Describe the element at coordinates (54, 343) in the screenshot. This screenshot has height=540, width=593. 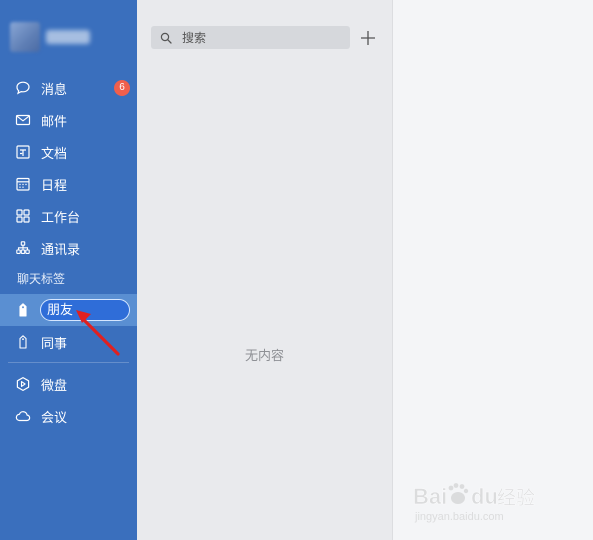
I see `sidebar-item-label: 同事` at that location.